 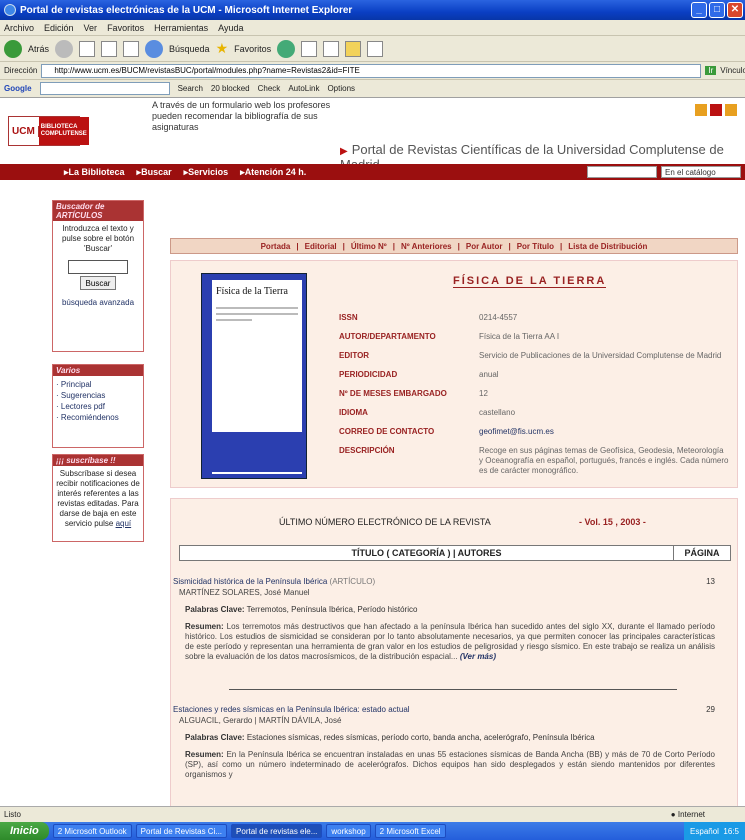 I want to click on contact-email-link: geofimet@fis.ucm.es, so click(x=604, y=432).